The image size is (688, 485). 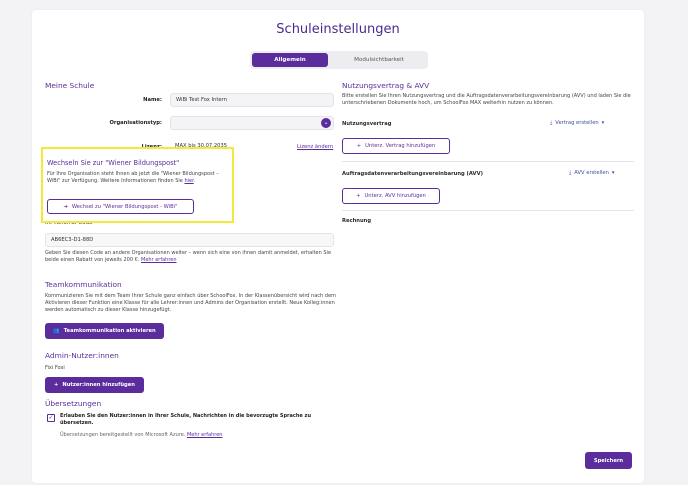 I want to click on name-label: Name:, so click(x=152, y=100).